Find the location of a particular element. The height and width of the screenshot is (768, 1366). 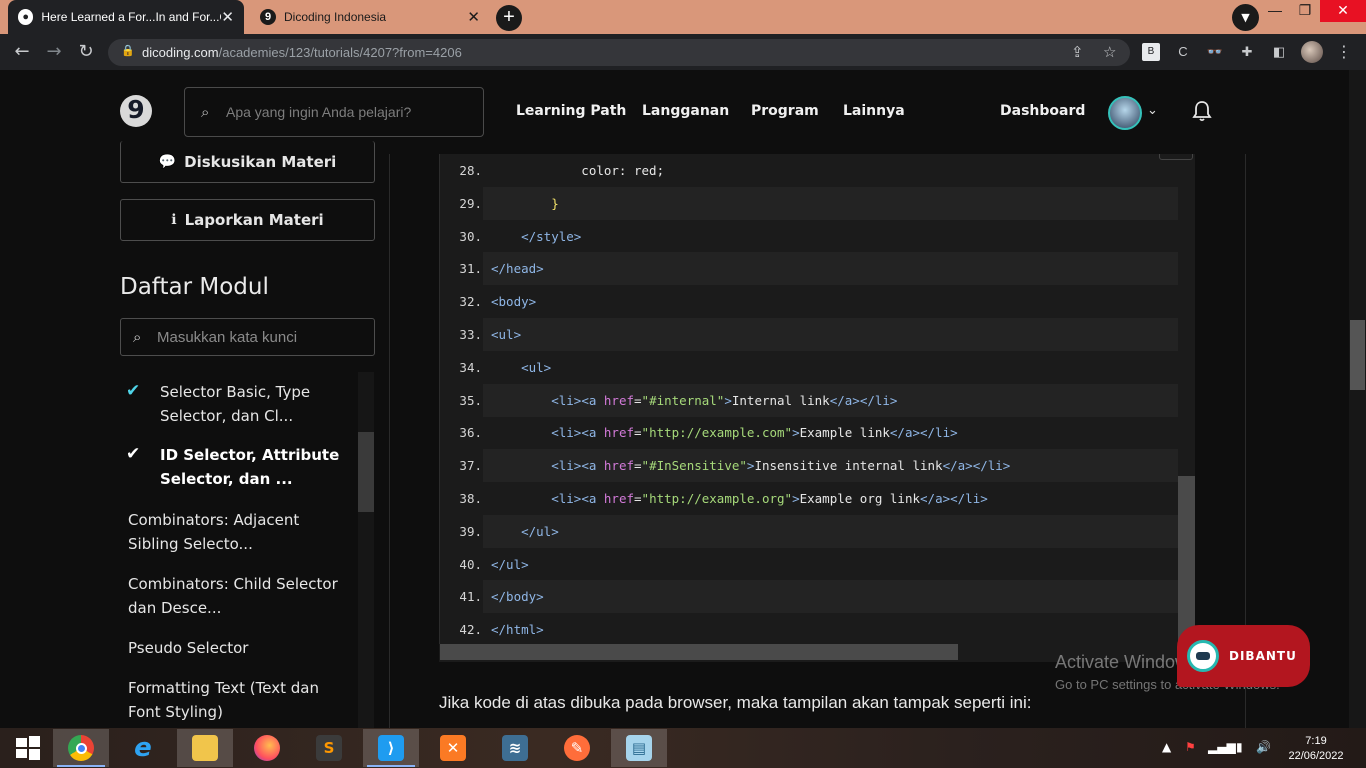

code-text: </head> is located at coordinates (830, 269).